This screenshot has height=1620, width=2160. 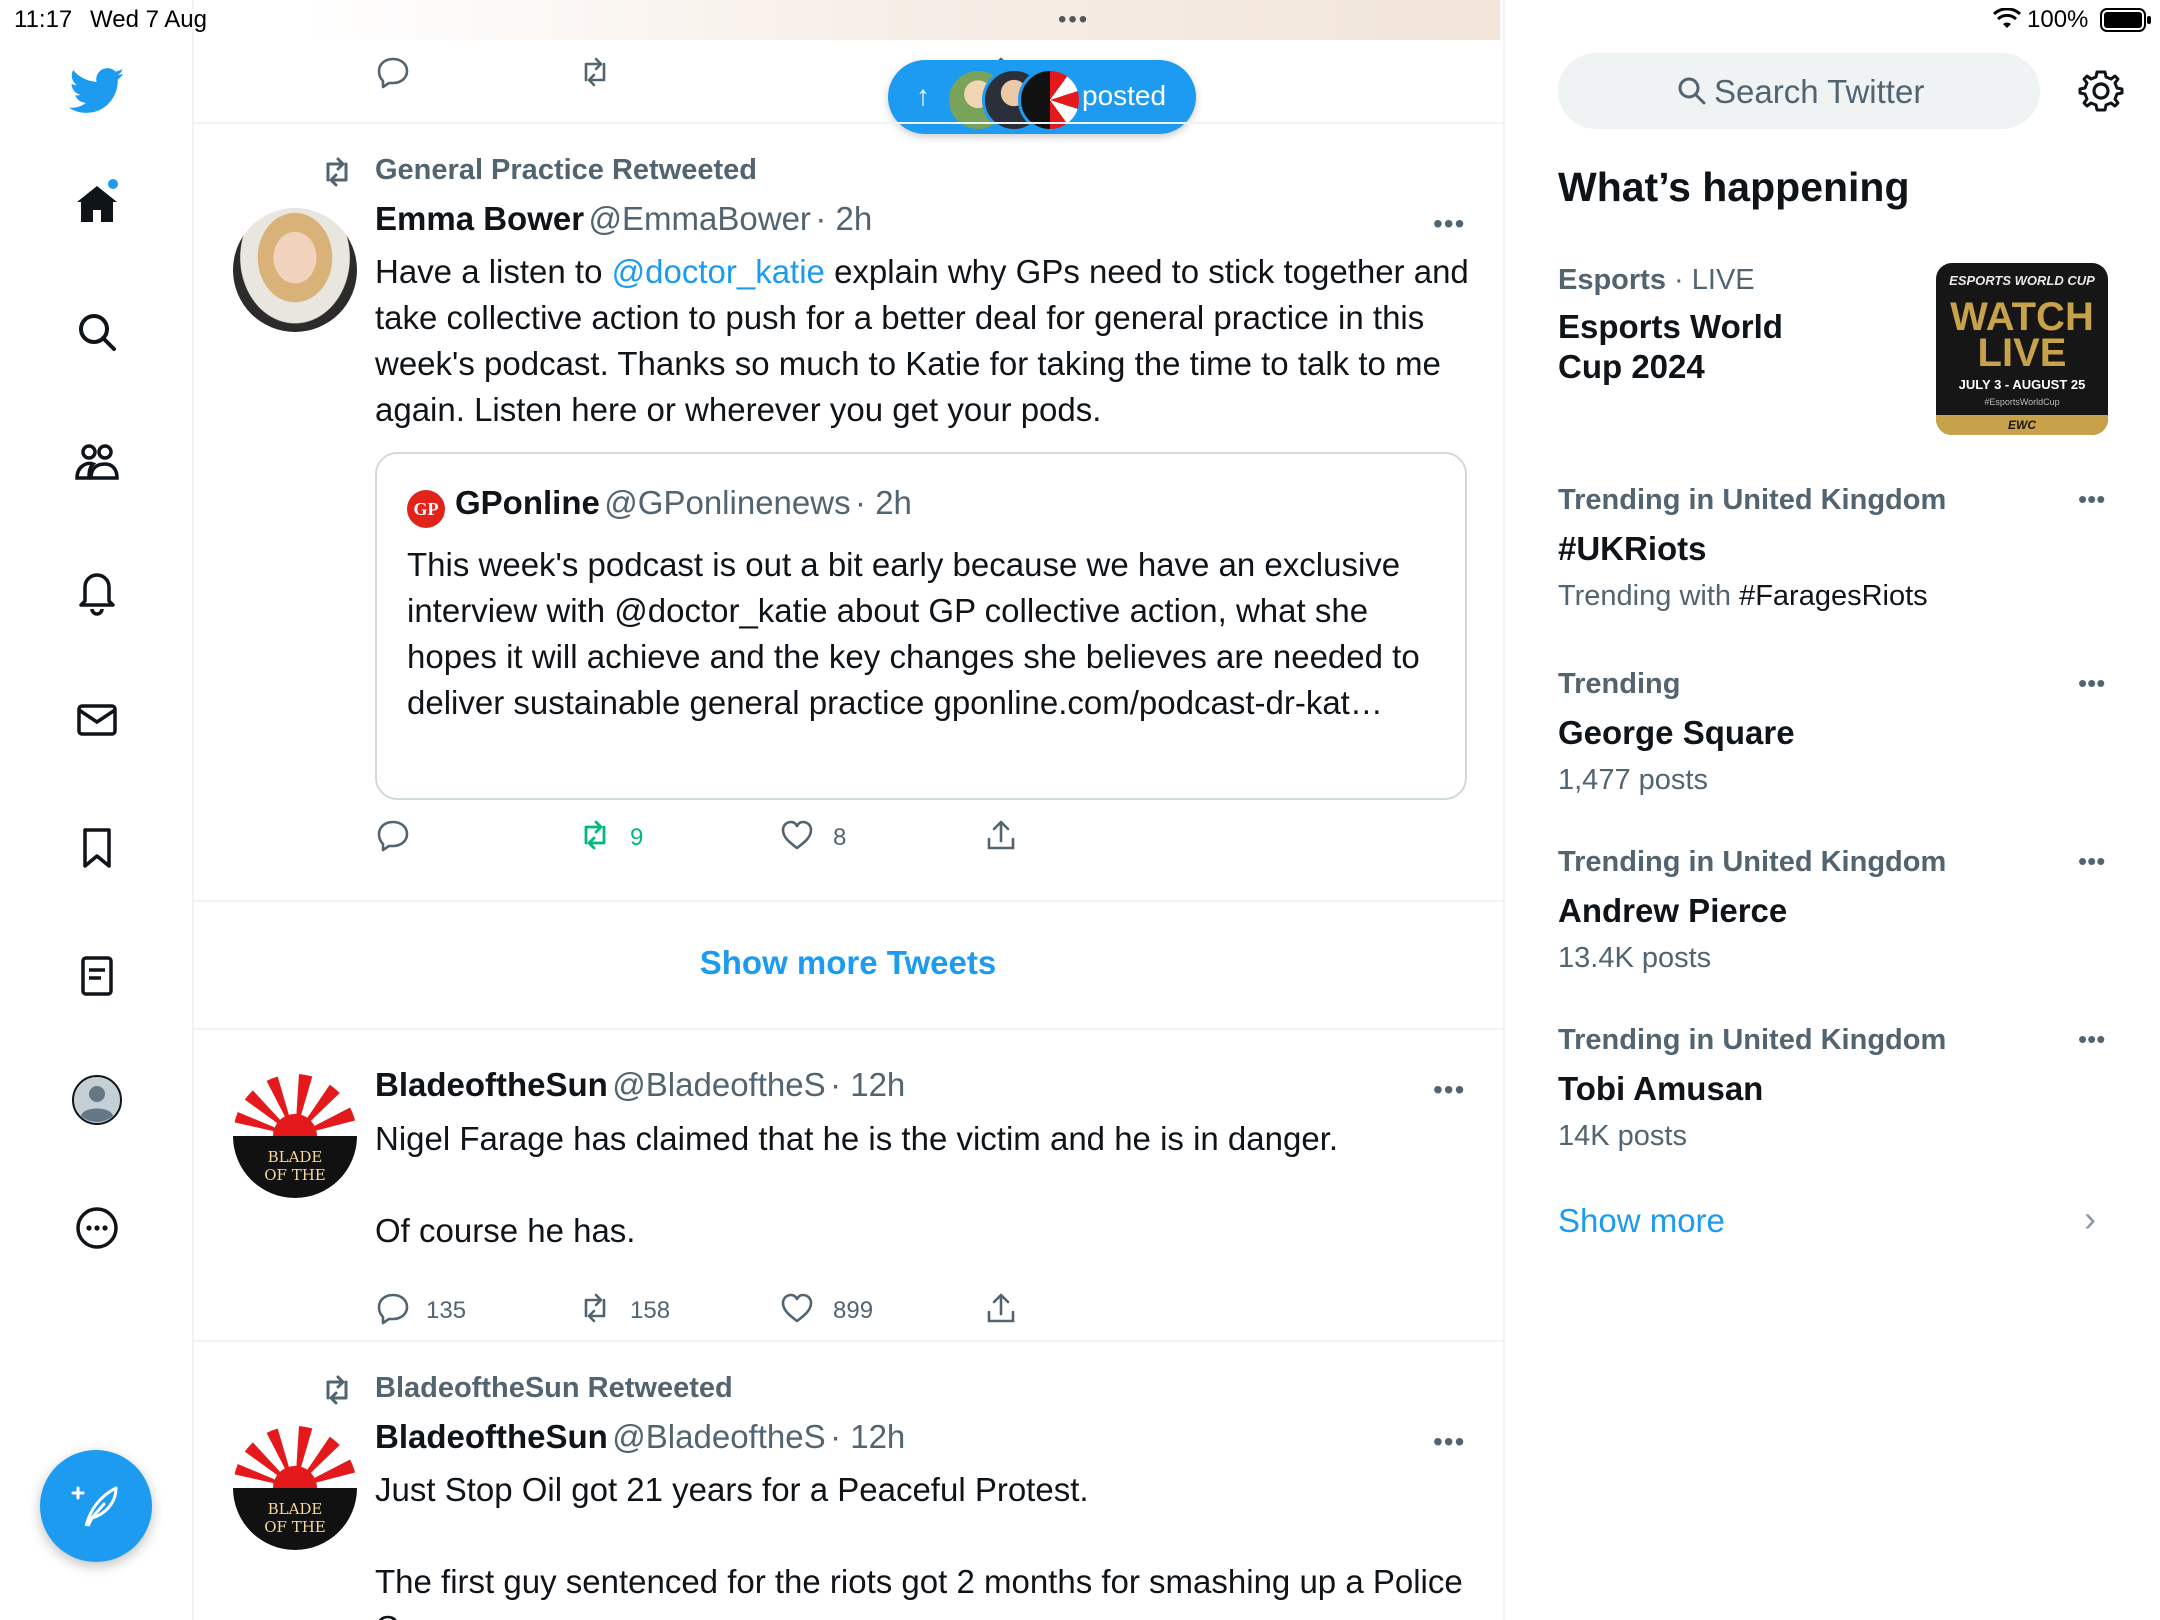 I want to click on tweet-header: Emma Bower @EmmaBower · 2h, so click(x=623, y=219).